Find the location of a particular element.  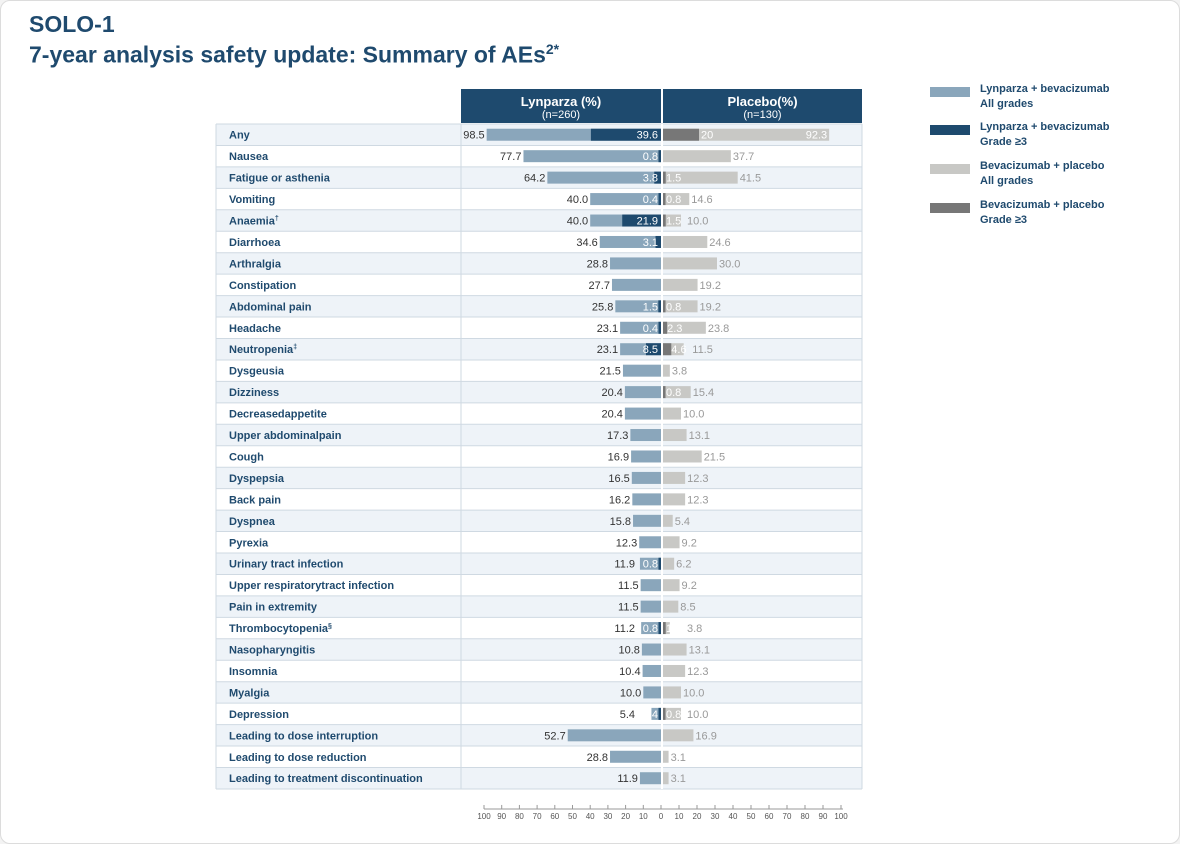

x-tick-label: 70 is located at coordinates (787, 816).